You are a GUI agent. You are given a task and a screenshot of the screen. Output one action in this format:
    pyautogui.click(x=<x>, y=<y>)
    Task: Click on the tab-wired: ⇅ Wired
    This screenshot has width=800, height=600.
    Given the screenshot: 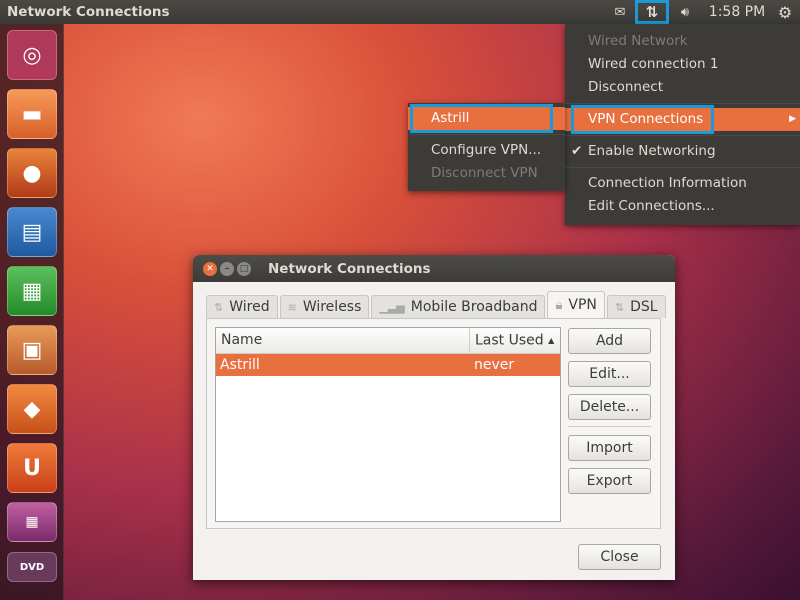 What is the action you would take?
    pyautogui.click(x=242, y=306)
    